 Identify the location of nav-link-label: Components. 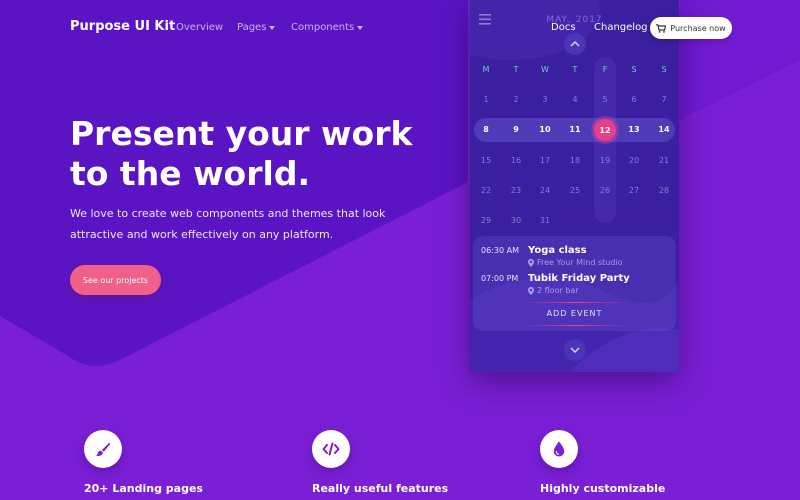
(323, 27).